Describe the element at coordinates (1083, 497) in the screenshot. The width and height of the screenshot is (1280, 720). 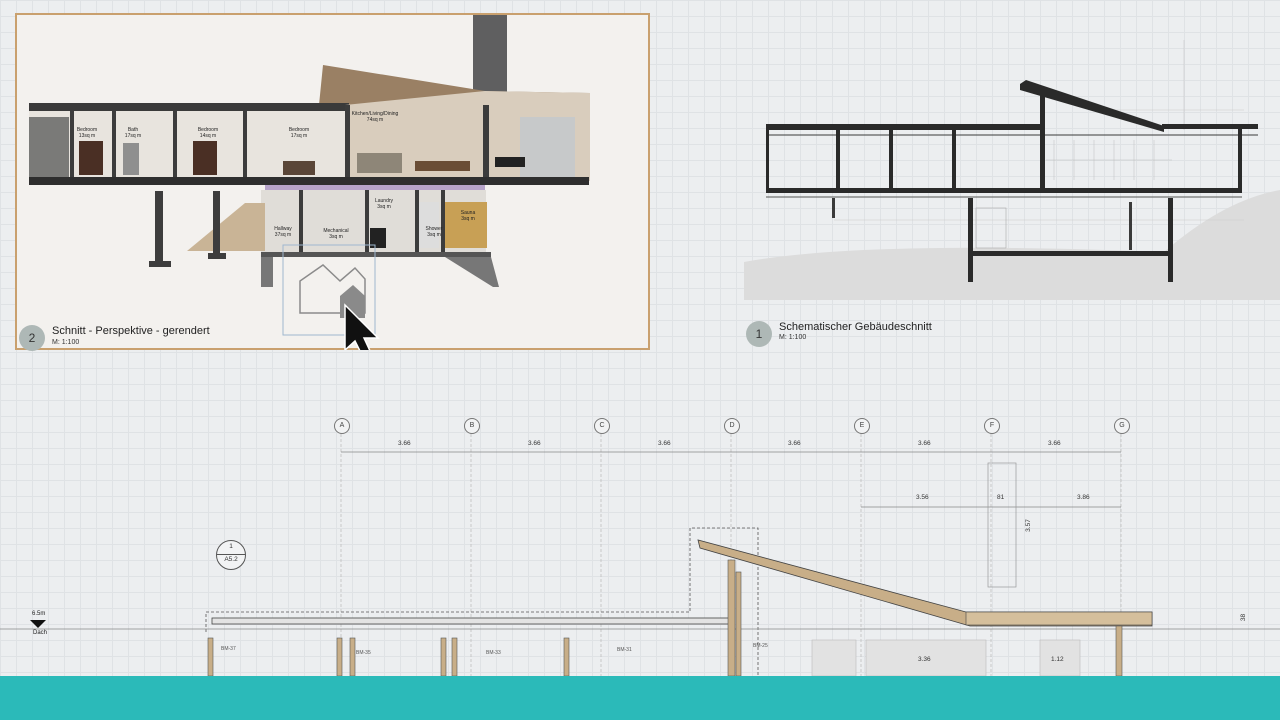
I see `dimension-label: 3.86` at that location.